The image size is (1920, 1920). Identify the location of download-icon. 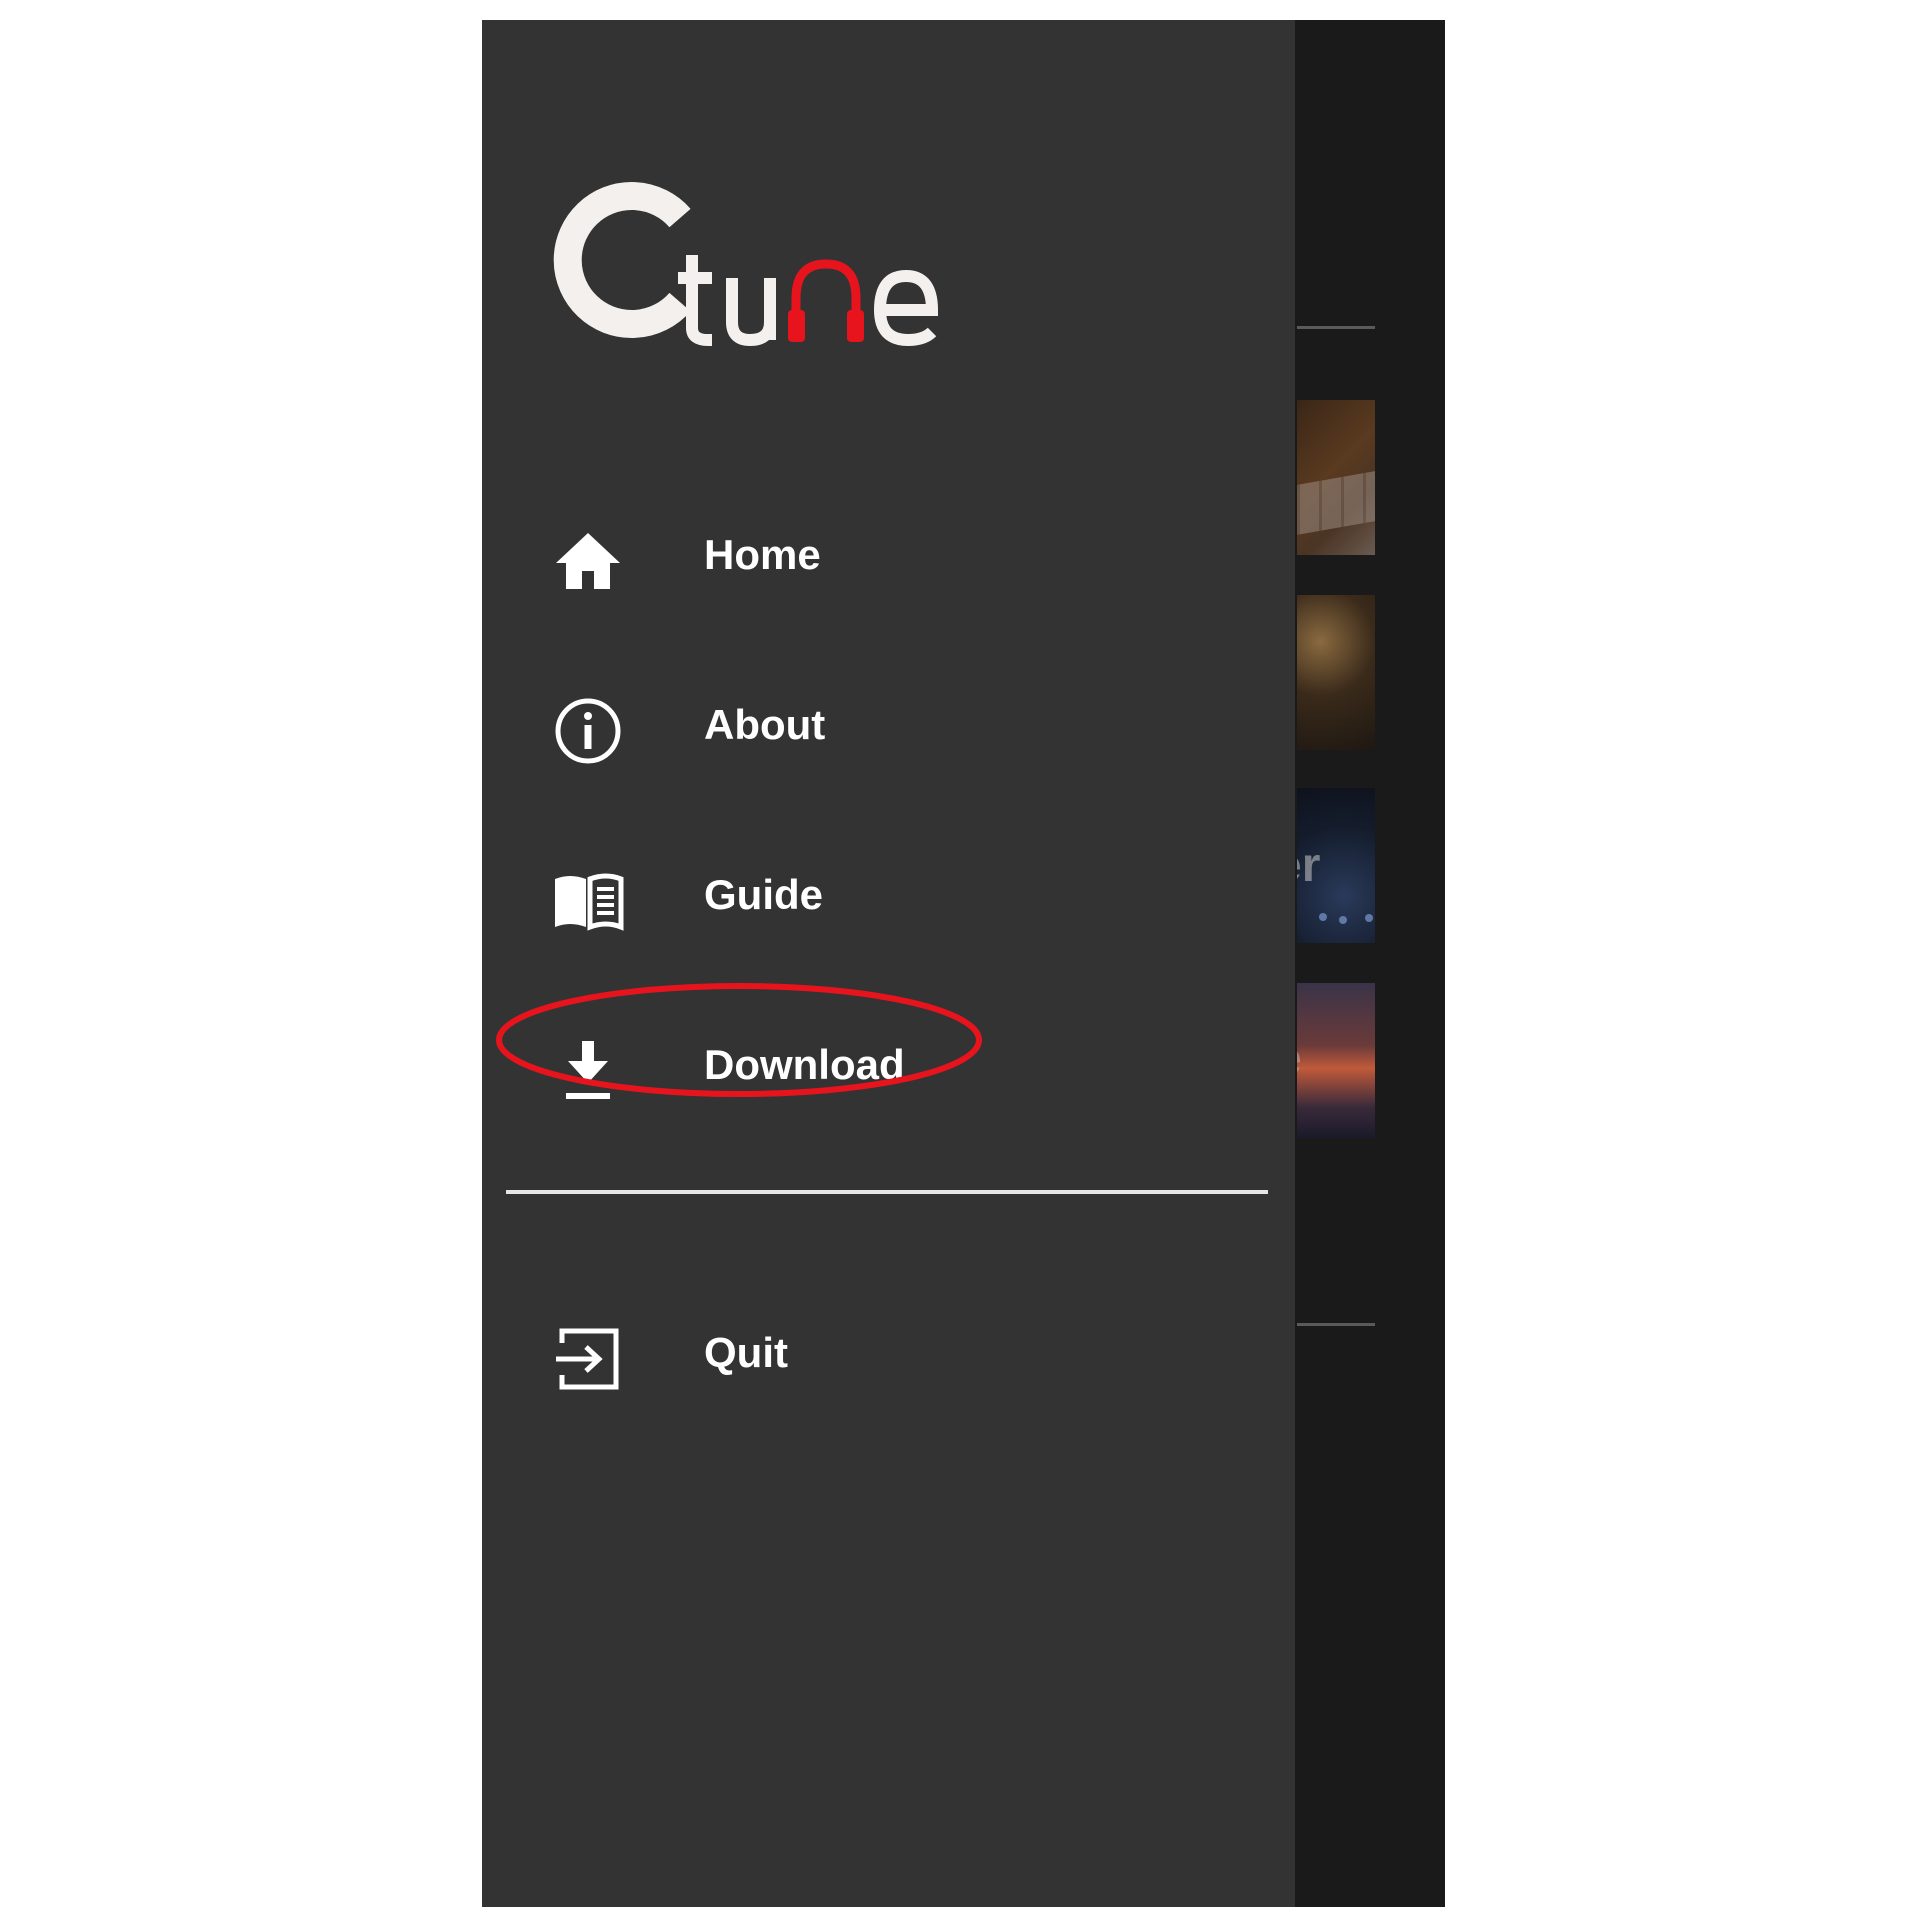
(588, 1071).